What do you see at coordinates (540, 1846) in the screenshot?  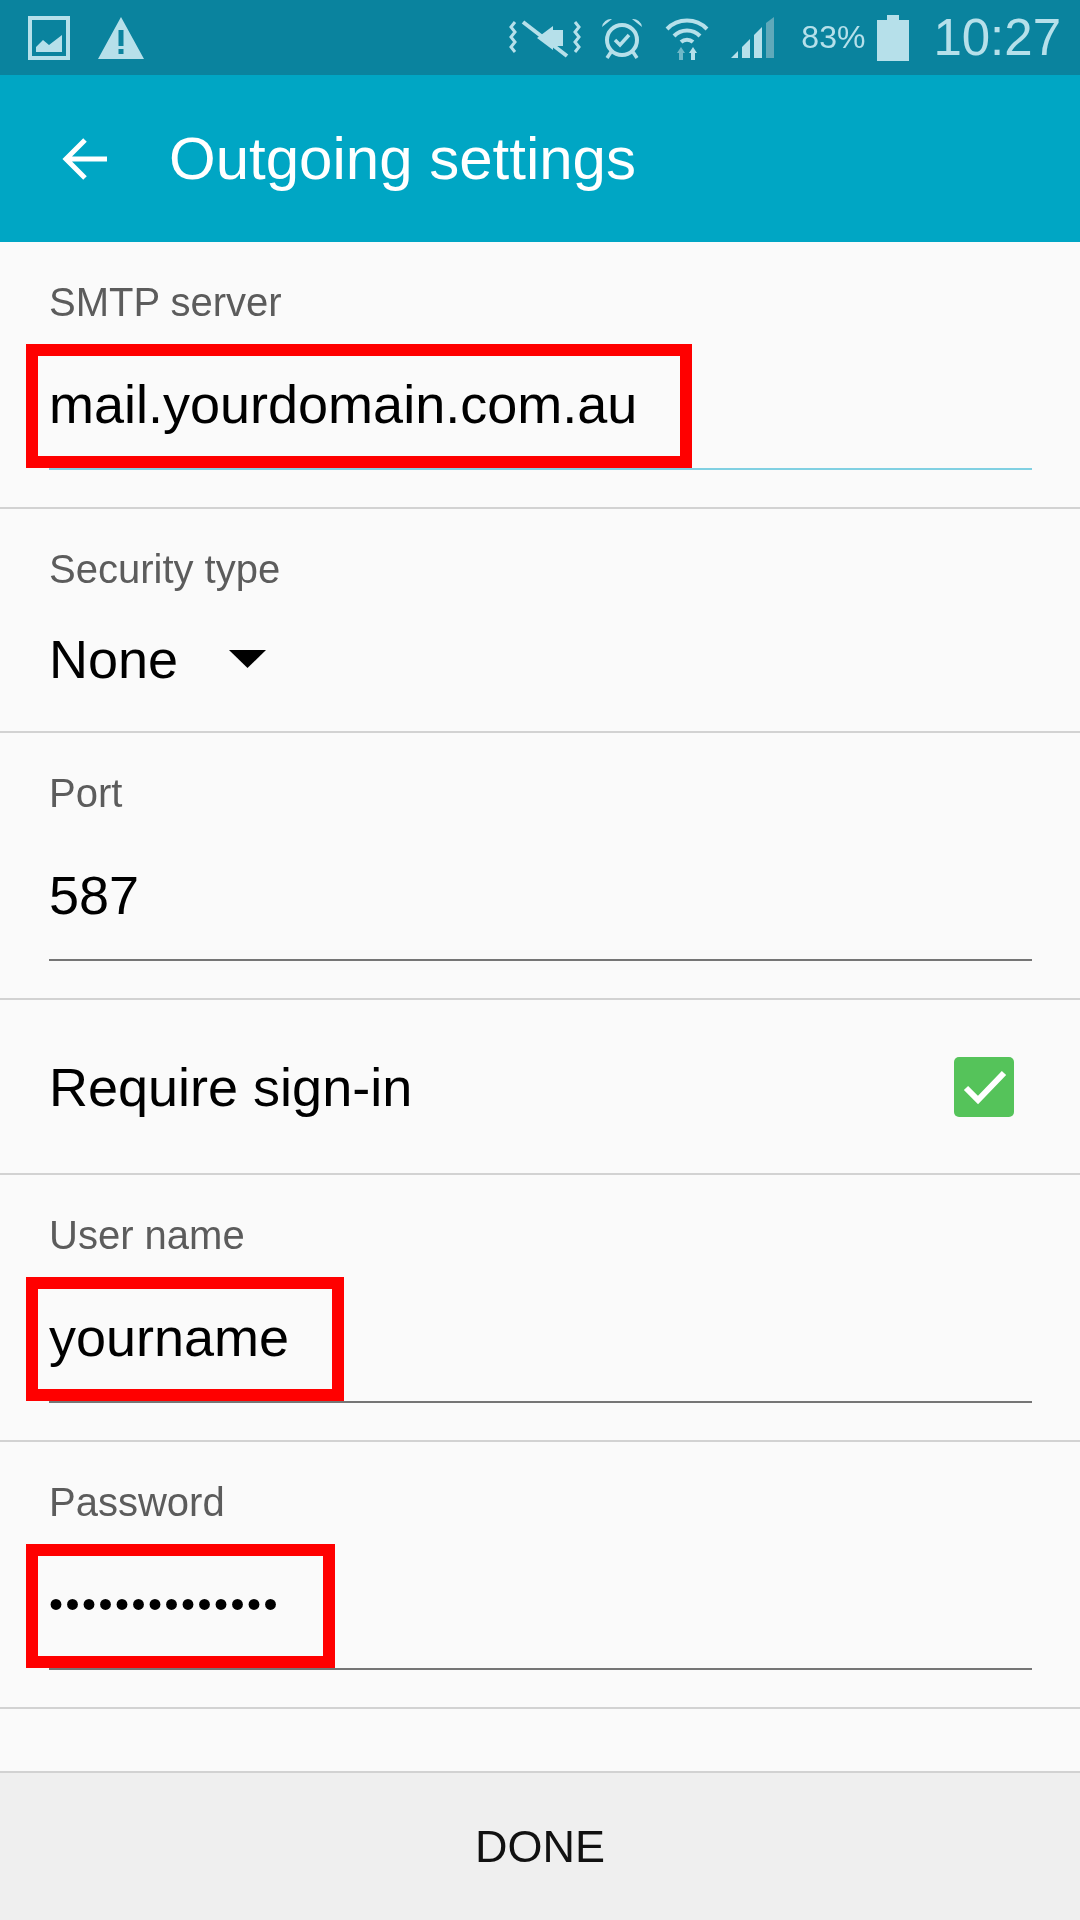 I see `done-button: DONE` at bounding box center [540, 1846].